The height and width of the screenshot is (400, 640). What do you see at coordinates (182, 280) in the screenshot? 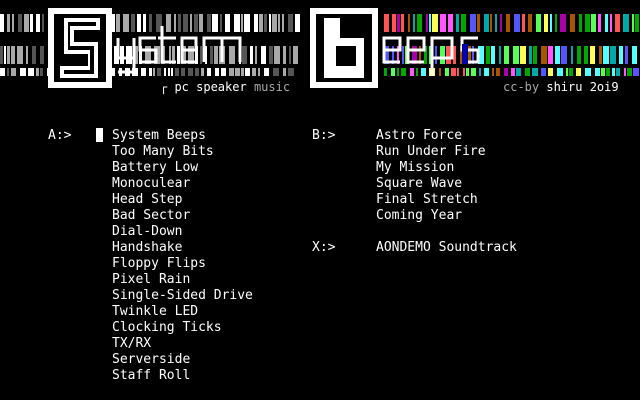
I see `track-item: Pixel Rain` at bounding box center [182, 280].